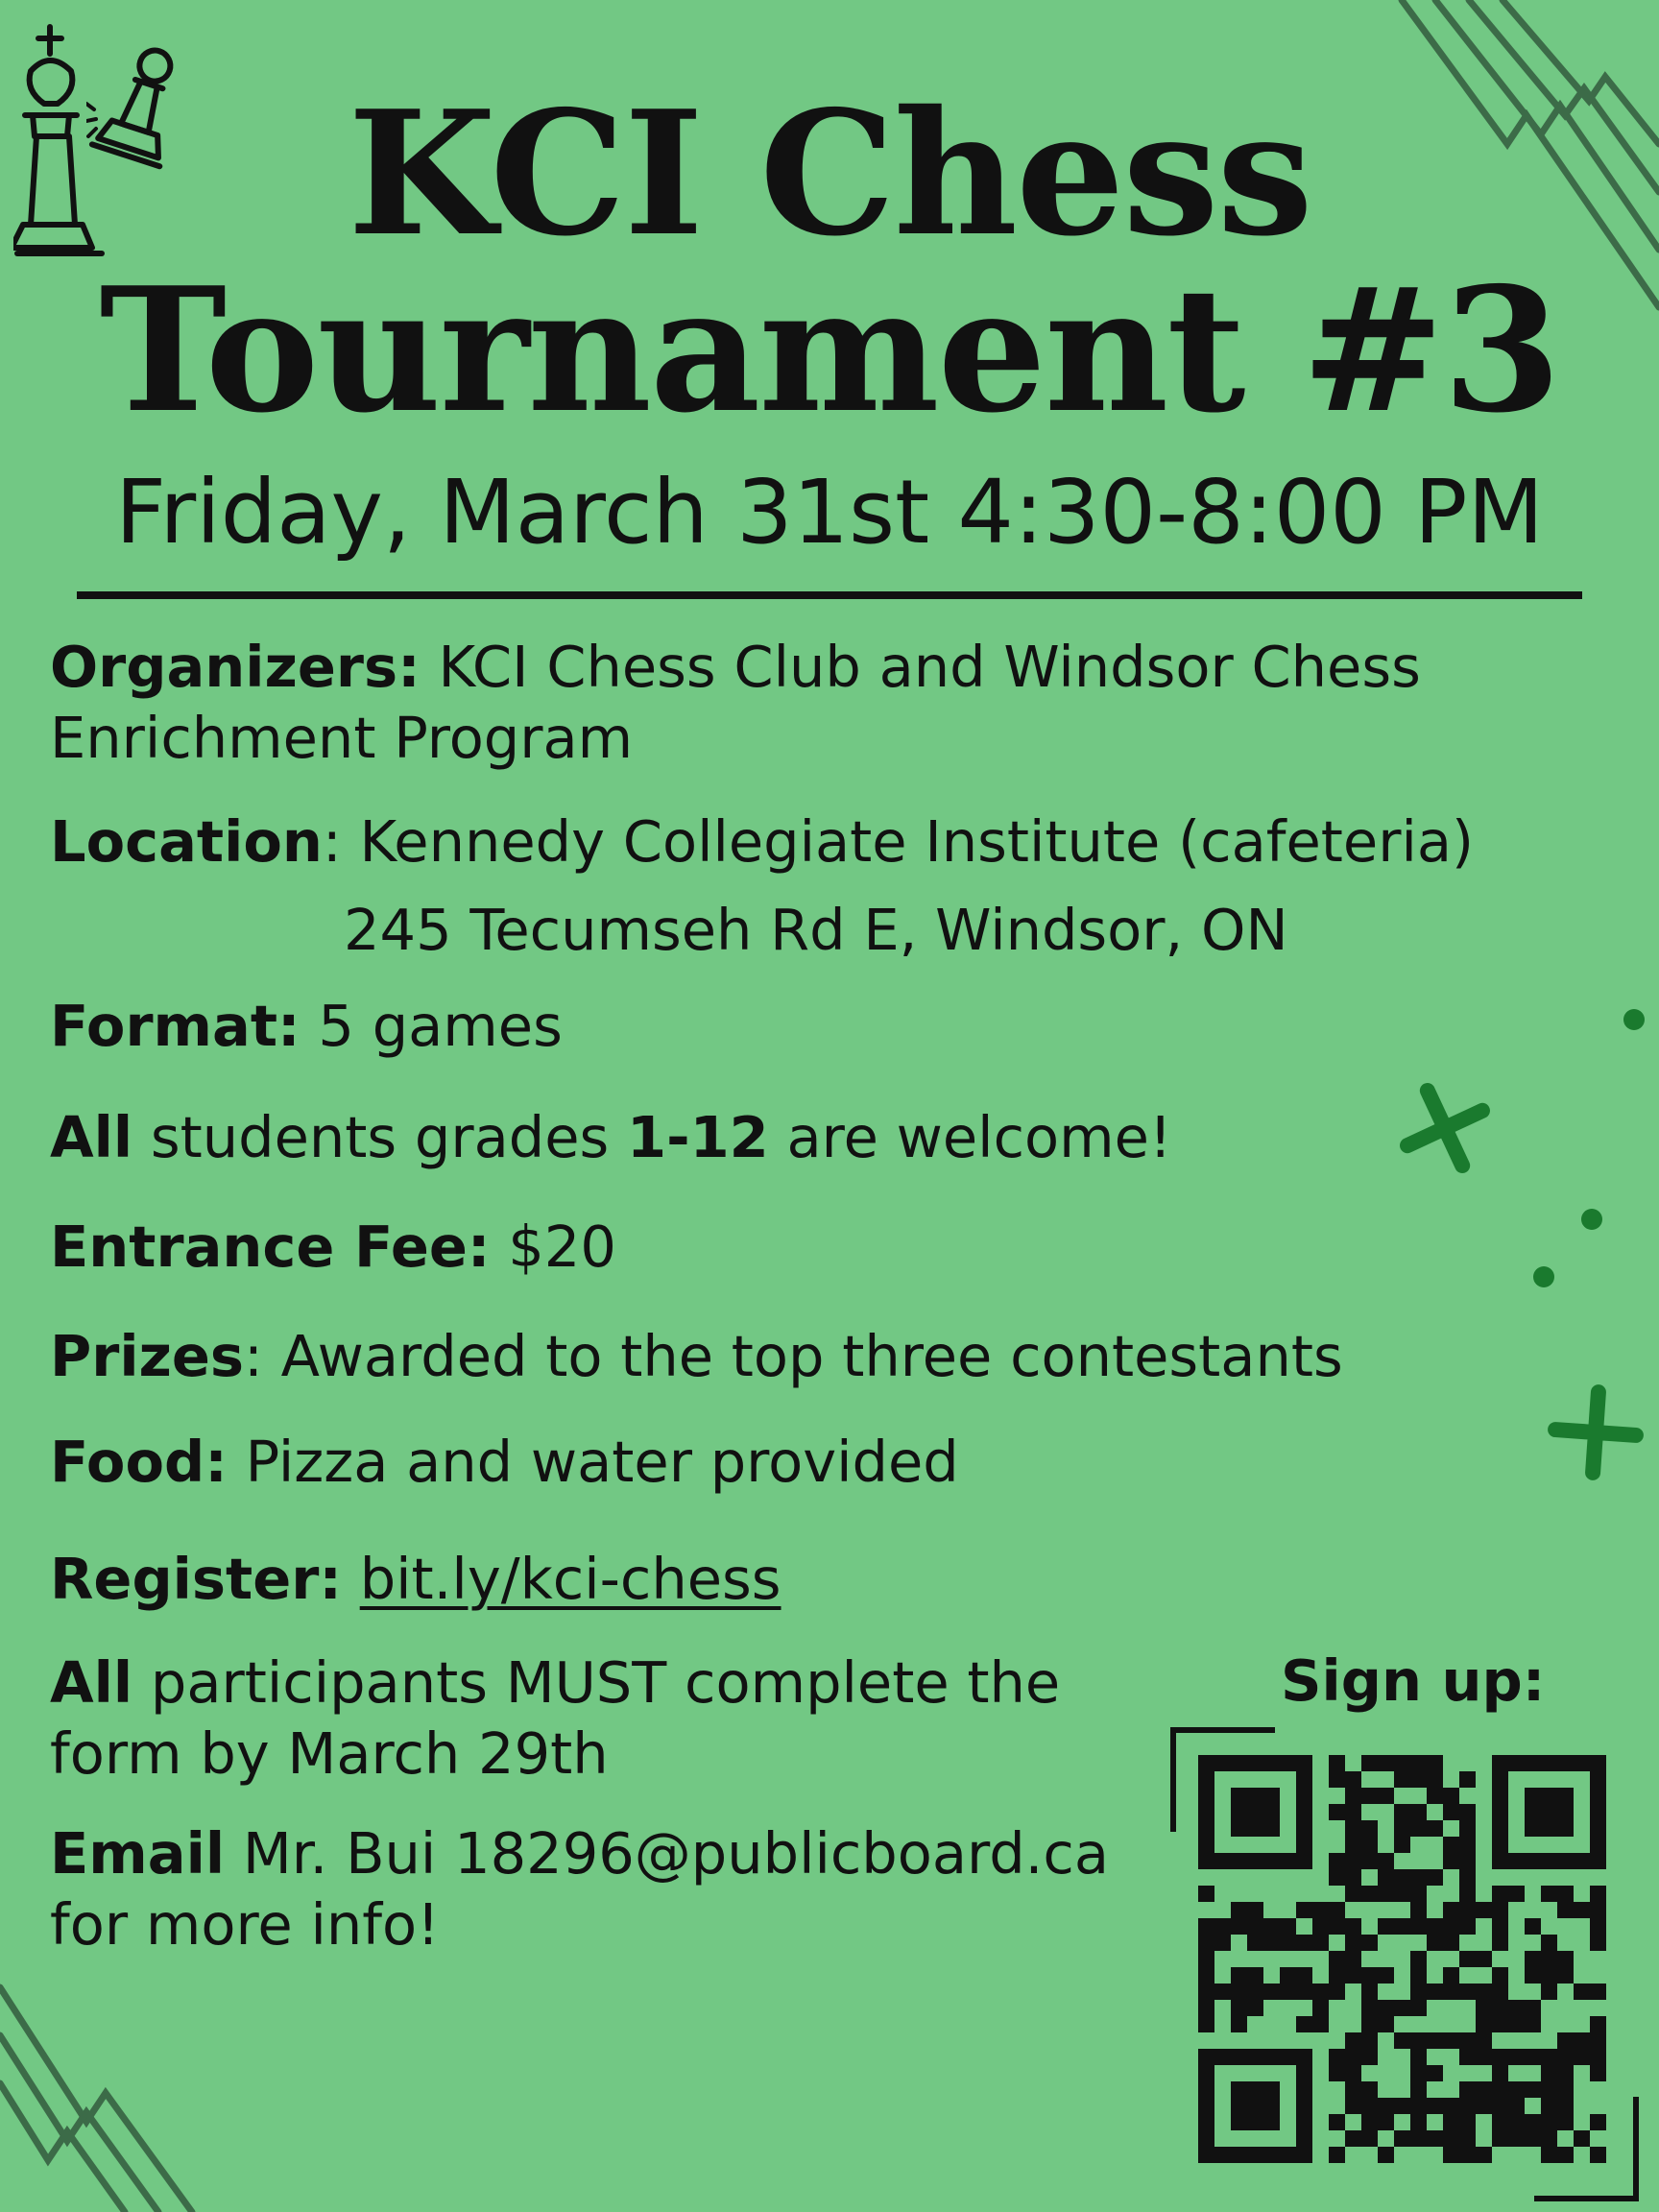 The image size is (1659, 2212). What do you see at coordinates (186, 841) in the screenshot?
I see `location-label: Location` at bounding box center [186, 841].